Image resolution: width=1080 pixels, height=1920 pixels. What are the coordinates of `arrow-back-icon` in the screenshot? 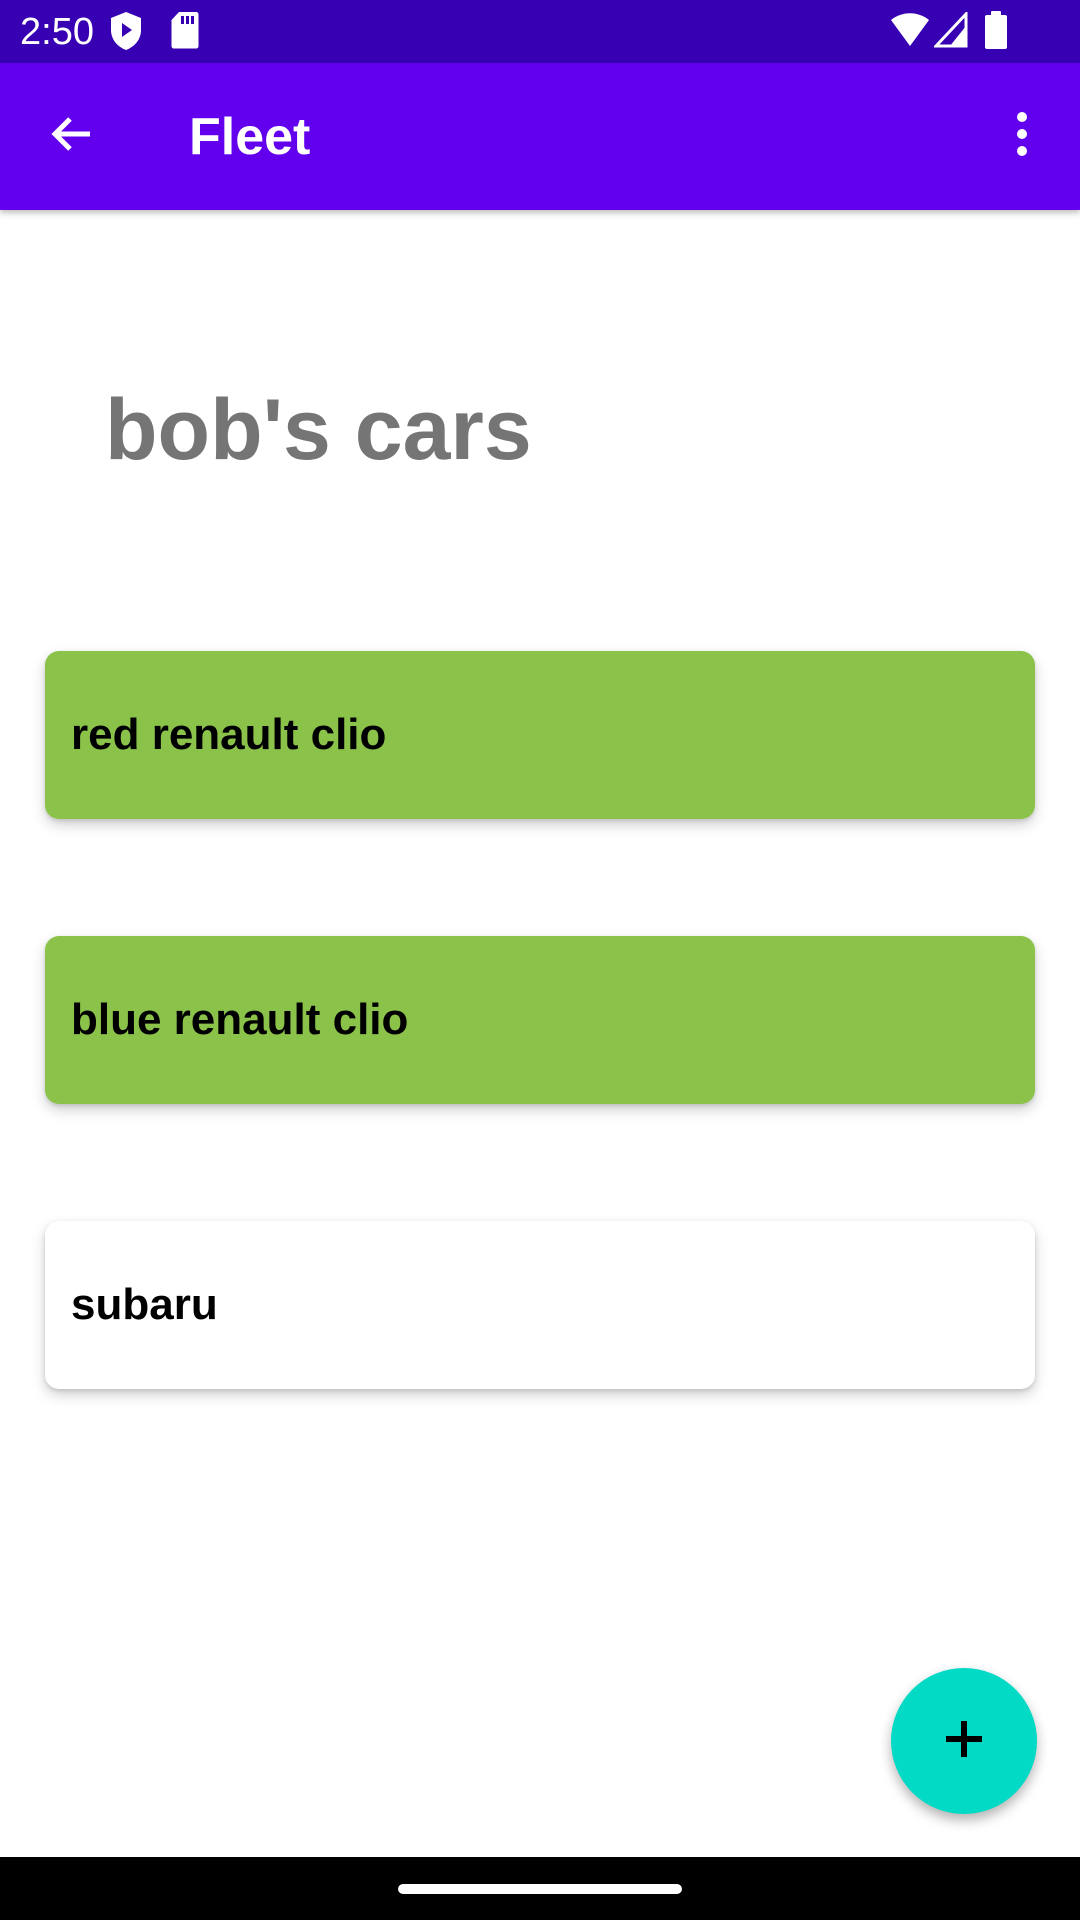 It's located at (71, 136).